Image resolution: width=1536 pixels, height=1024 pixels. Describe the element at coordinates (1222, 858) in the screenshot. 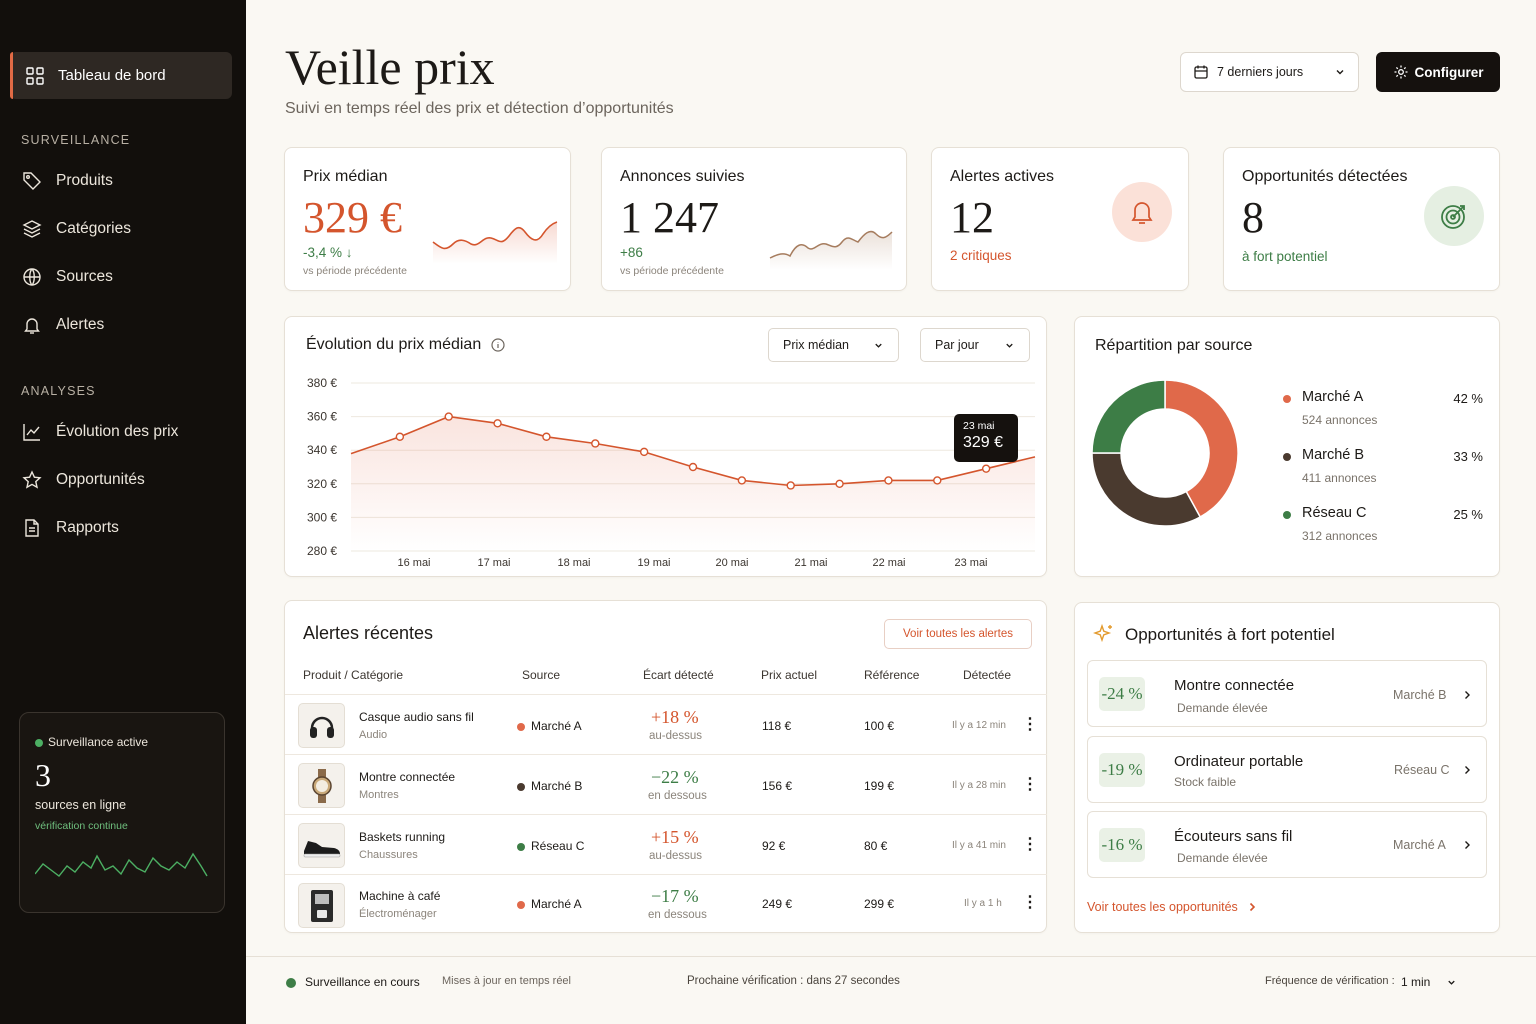

I see `opportunity-sub: Demande élevée` at that location.